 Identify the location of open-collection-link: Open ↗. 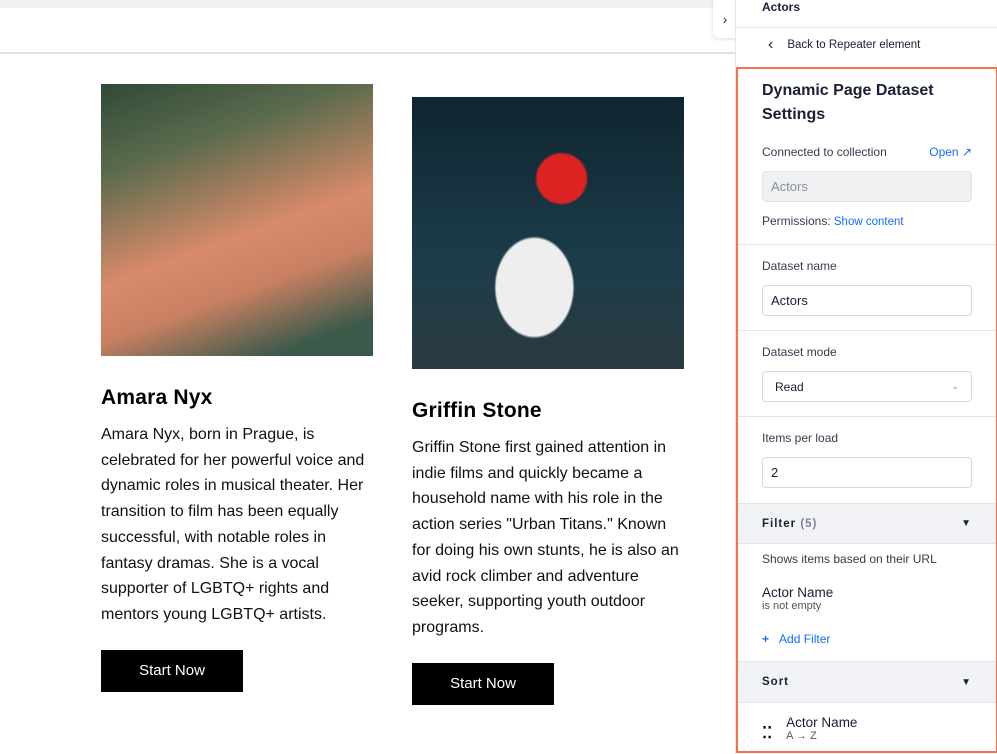
(950, 152).